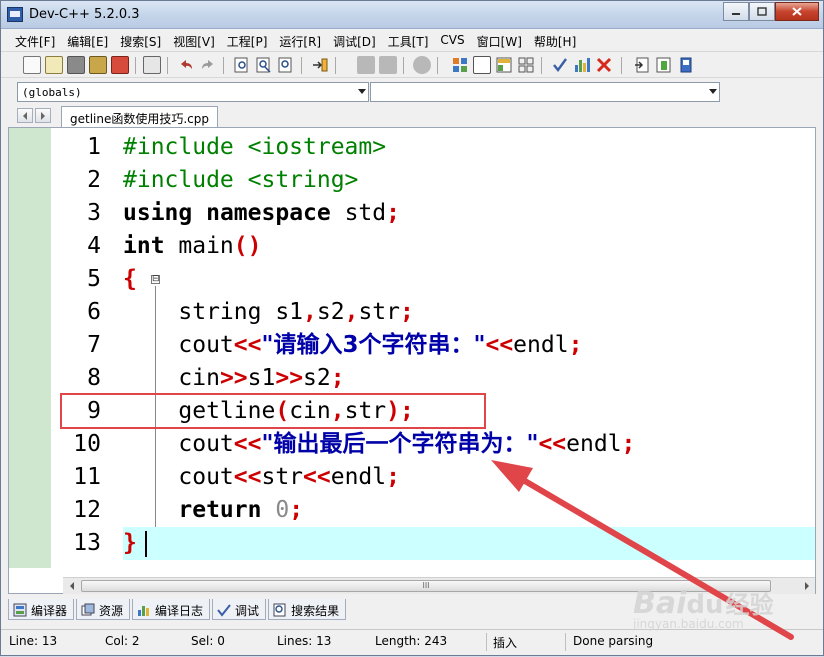 This screenshot has width=824, height=657. I want to click on class-browser-icon, so click(460, 65).